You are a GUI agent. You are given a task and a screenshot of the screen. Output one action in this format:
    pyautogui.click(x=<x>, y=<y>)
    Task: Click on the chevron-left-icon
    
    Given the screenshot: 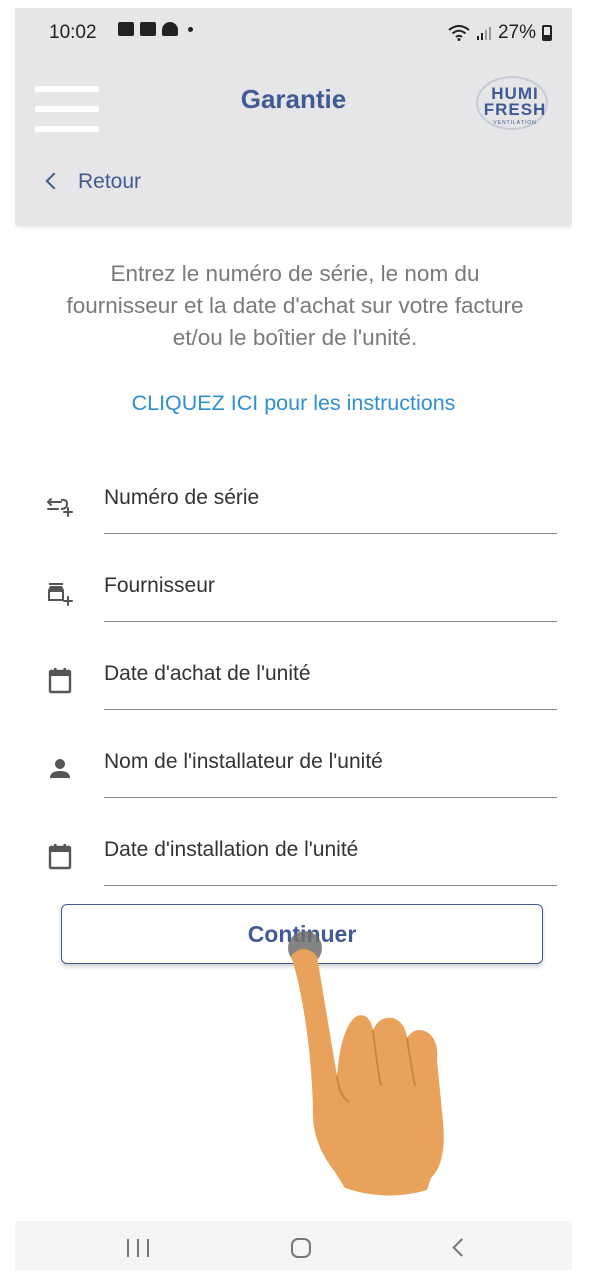 What is the action you would take?
    pyautogui.click(x=54, y=181)
    